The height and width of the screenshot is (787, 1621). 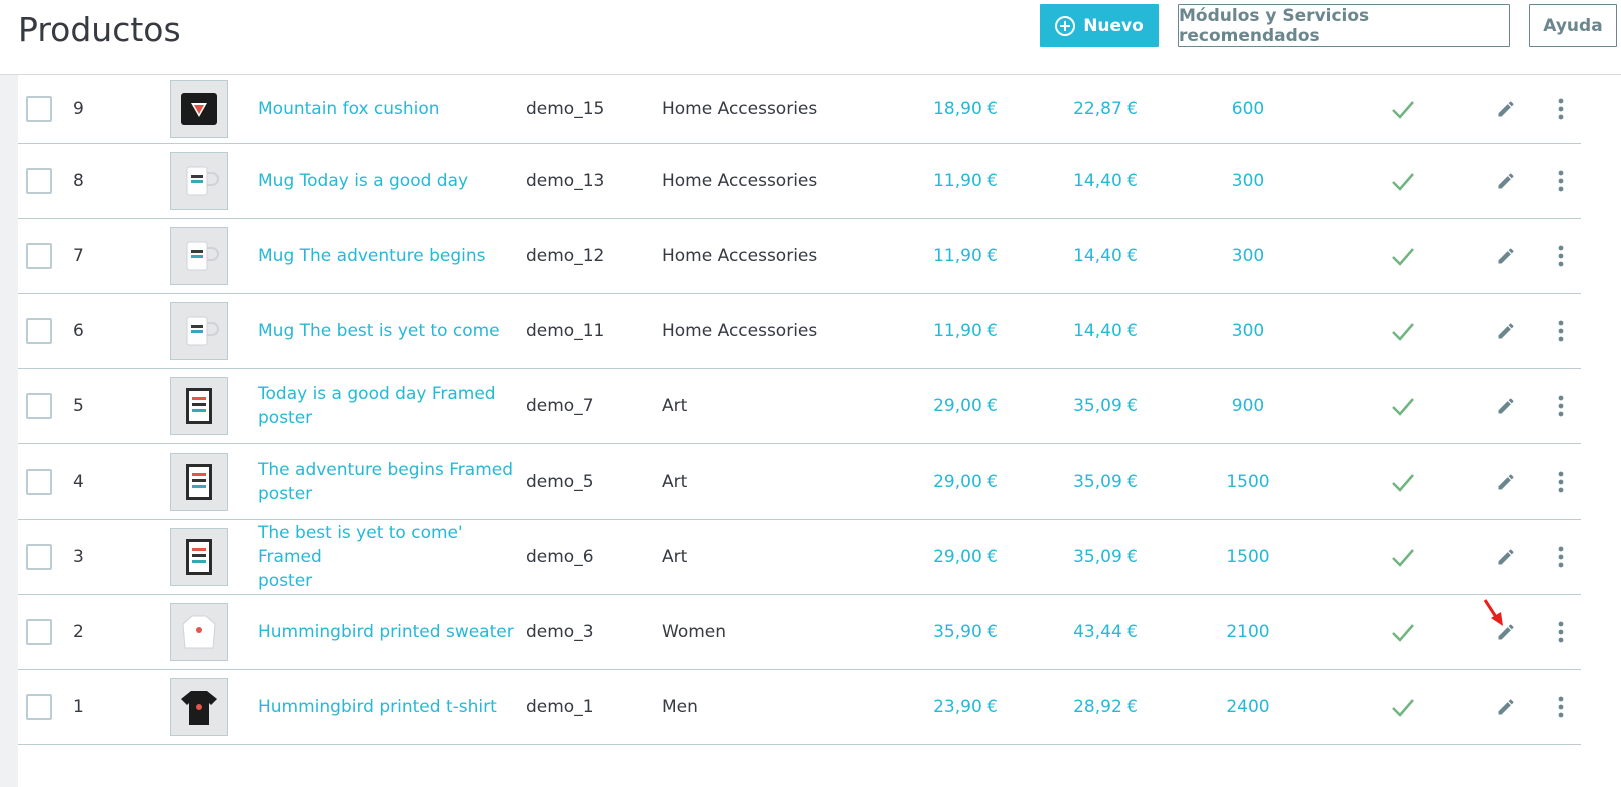 I want to click on product-quantity: 2100, so click(x=1248, y=632).